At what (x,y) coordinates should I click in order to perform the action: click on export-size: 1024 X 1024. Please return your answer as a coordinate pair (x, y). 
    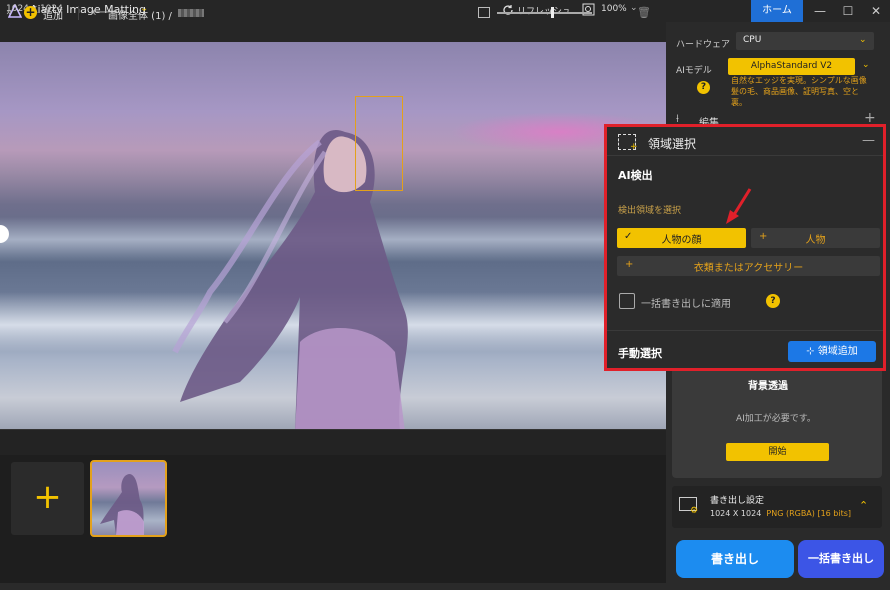
    Looking at the image, I should click on (736, 513).